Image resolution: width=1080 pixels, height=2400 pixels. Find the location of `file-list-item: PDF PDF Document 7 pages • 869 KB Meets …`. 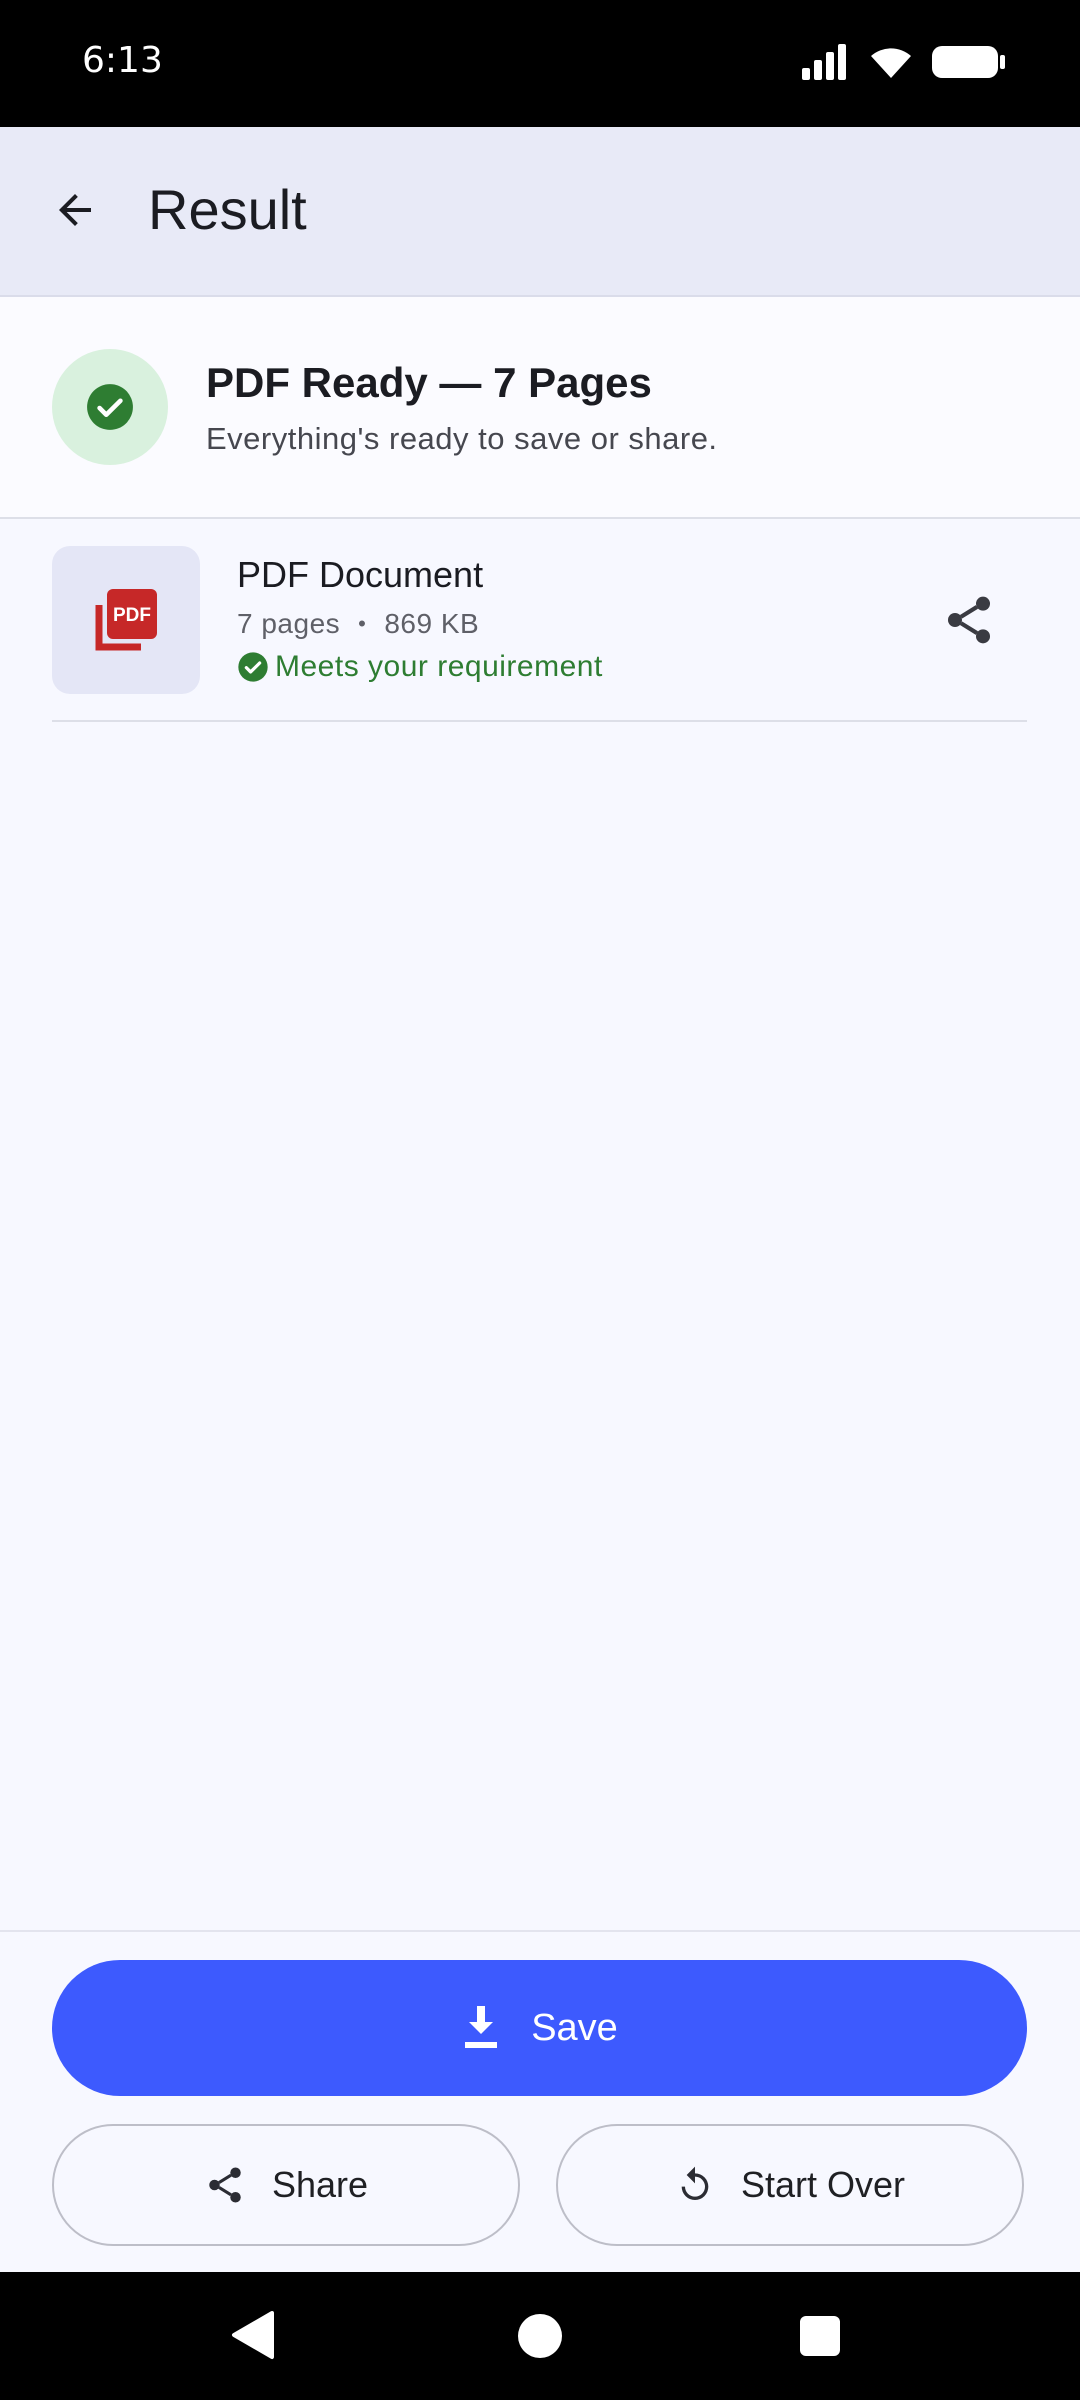

file-list-item: PDF PDF Document 7 pages • 869 KB Meets … is located at coordinates (539, 620).